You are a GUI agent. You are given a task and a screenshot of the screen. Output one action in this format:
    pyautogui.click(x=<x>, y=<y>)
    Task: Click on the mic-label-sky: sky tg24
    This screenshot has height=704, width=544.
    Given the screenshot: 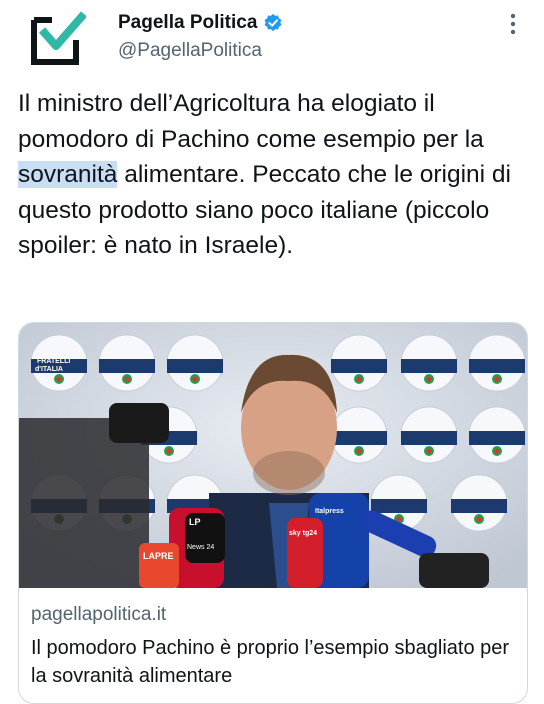 What is the action you would take?
    pyautogui.click(x=303, y=533)
    